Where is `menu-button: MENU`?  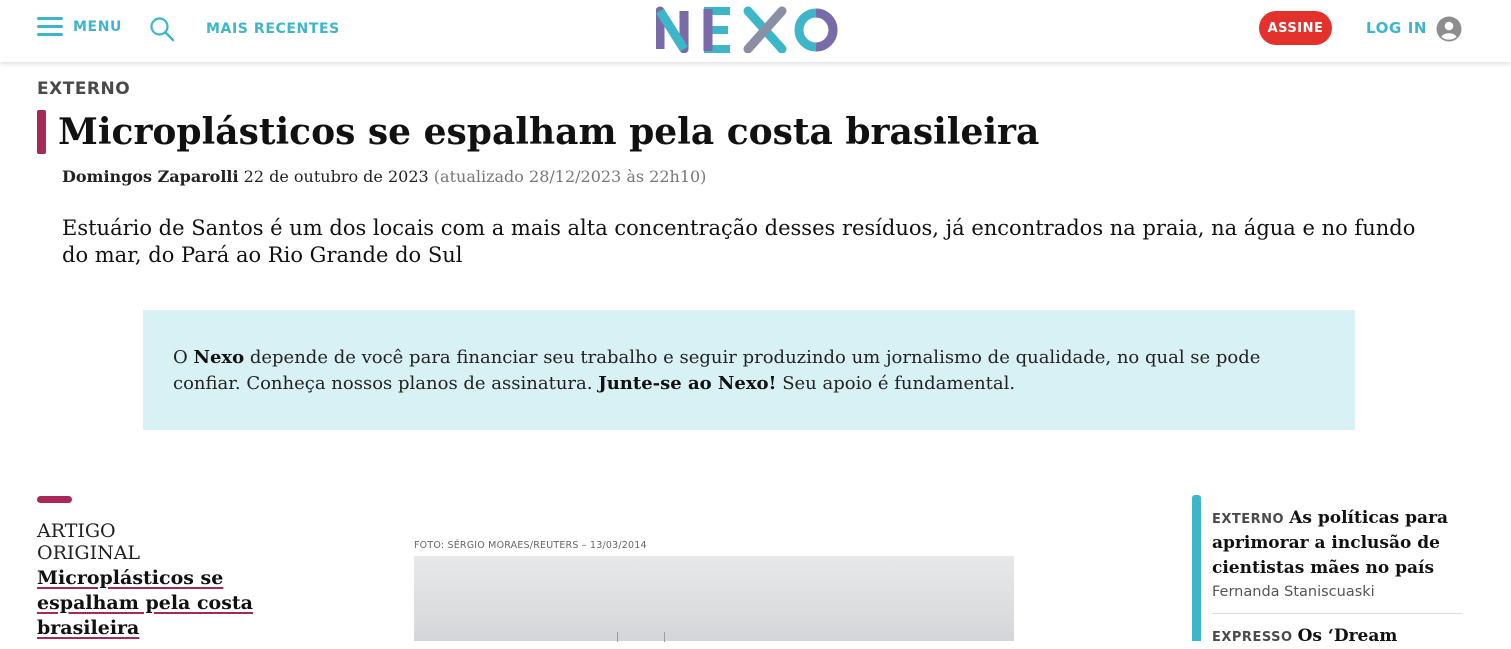 menu-button: MENU is located at coordinates (79, 27).